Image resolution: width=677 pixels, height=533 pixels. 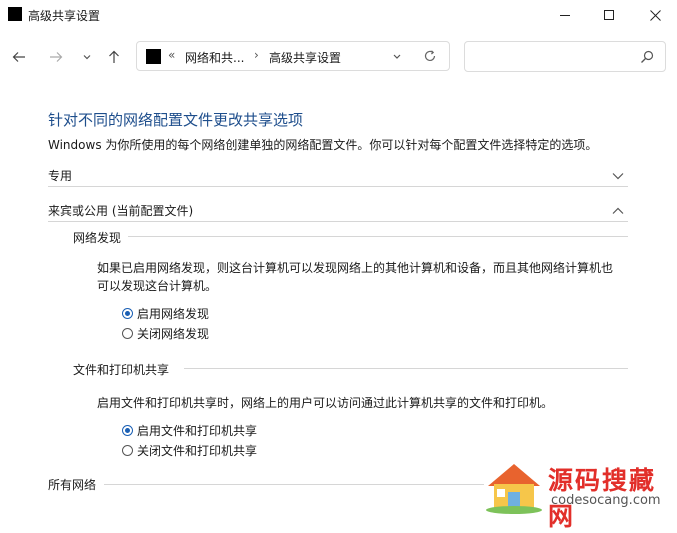 I want to click on radio-disable-discovery: 关闭网络发现, so click(x=165, y=333).